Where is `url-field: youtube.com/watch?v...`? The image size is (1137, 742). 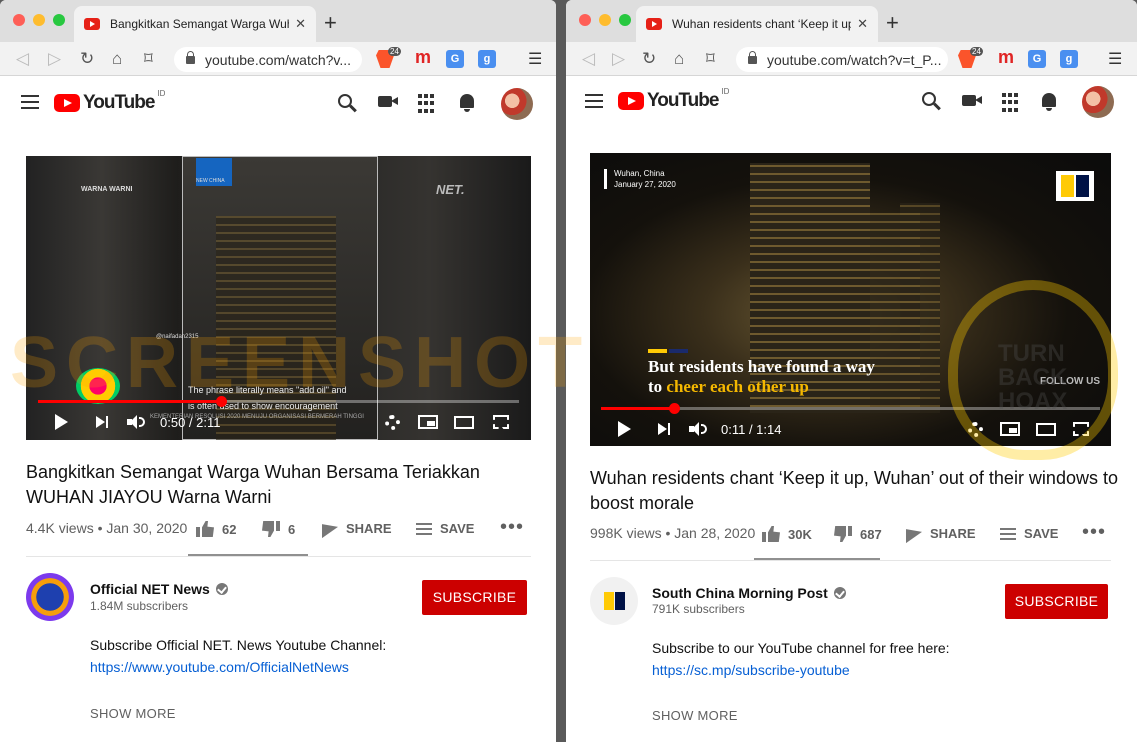
url-field: youtube.com/watch?v... is located at coordinates (268, 59).